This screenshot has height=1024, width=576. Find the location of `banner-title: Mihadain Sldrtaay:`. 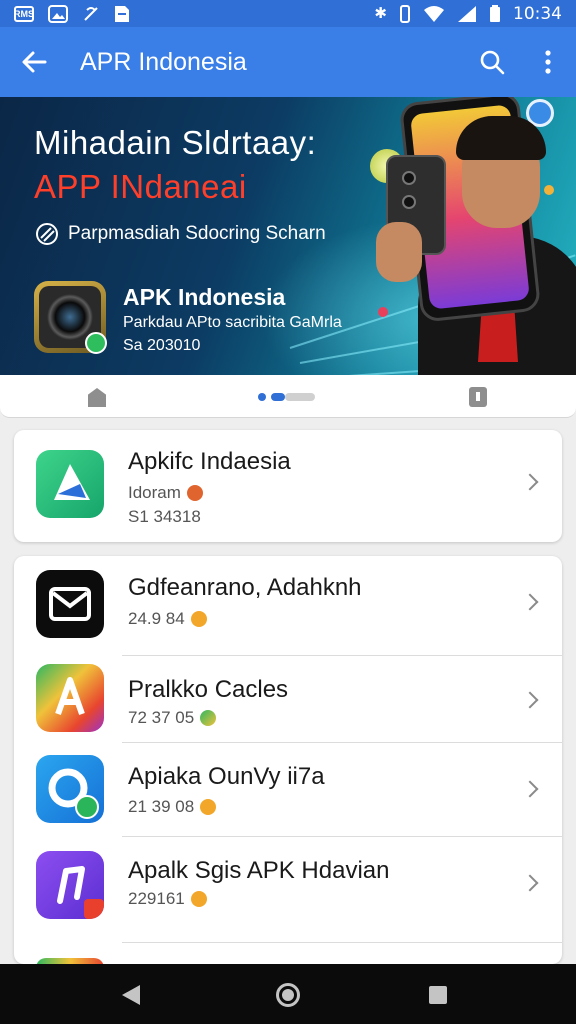

banner-title: Mihadain Sldrtaay: is located at coordinates (175, 142).